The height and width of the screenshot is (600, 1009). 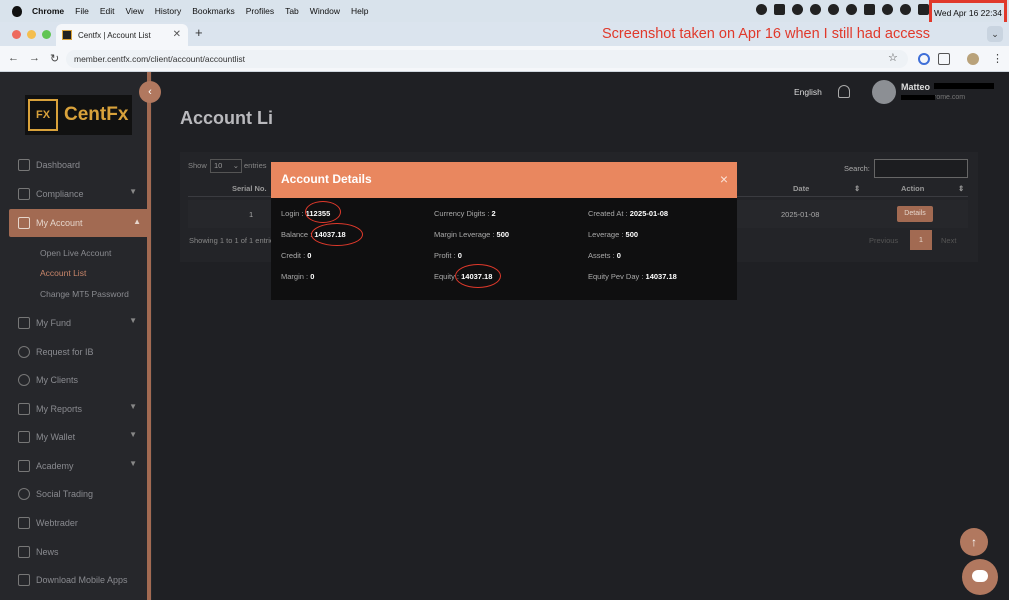 What do you see at coordinates (134, 11) in the screenshot?
I see `menu-view: View` at bounding box center [134, 11].